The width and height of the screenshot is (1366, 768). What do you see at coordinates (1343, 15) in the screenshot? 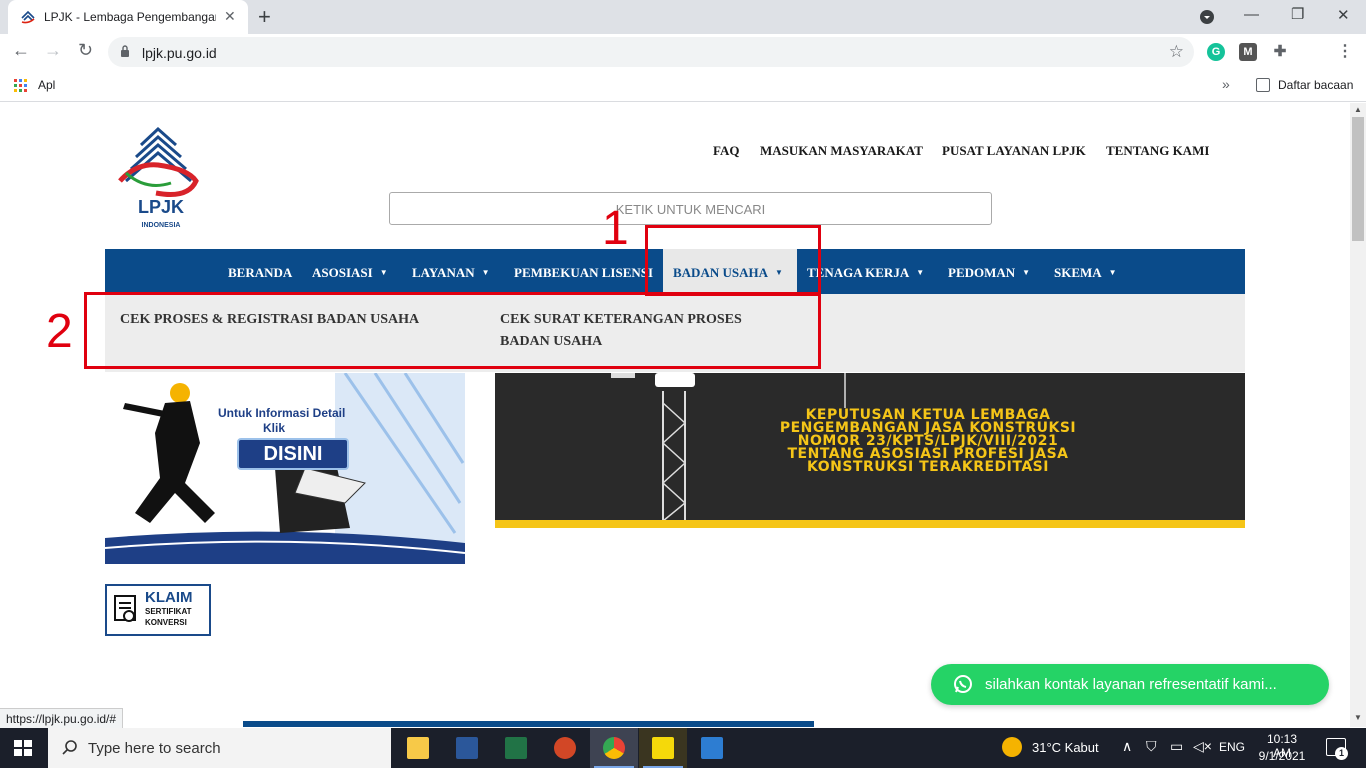
I see `close-window-icon: ✕` at bounding box center [1343, 15].